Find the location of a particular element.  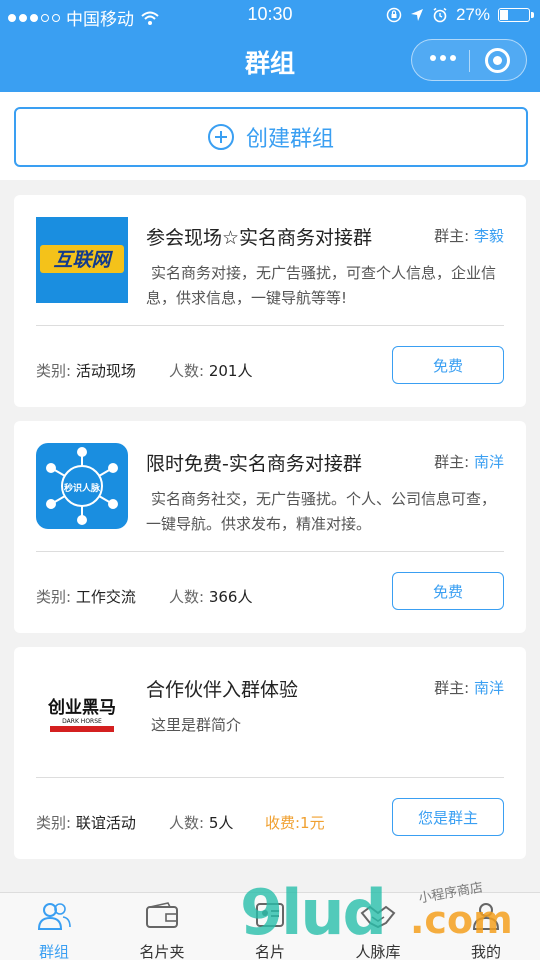

group-category: 类别: 活动现场 is located at coordinates (86, 371).